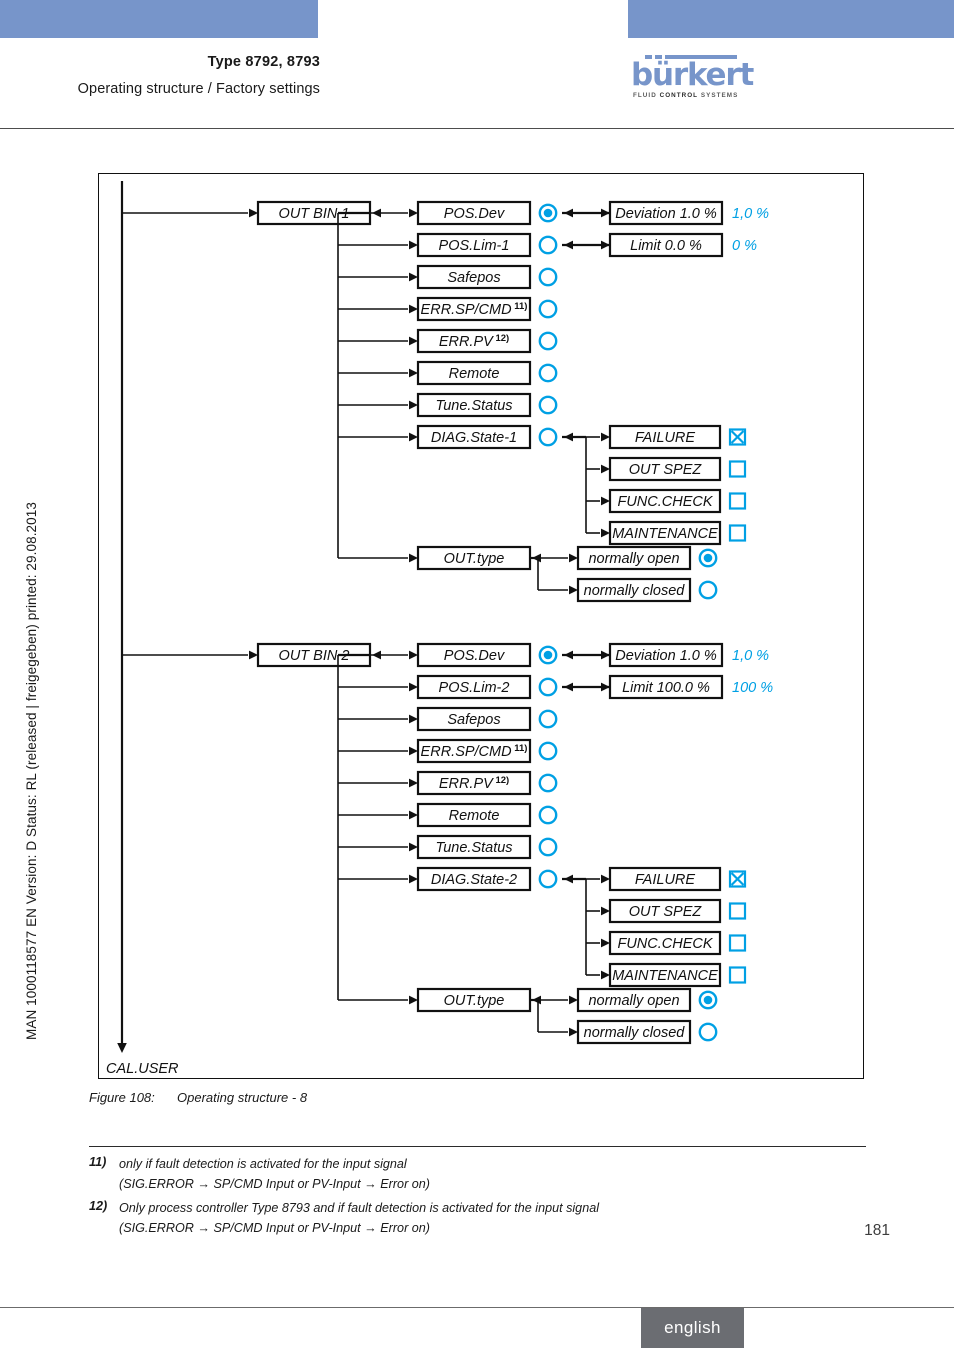 This screenshot has height=1350, width=954. I want to click on box-label: OUT BIN 2, so click(314, 656).